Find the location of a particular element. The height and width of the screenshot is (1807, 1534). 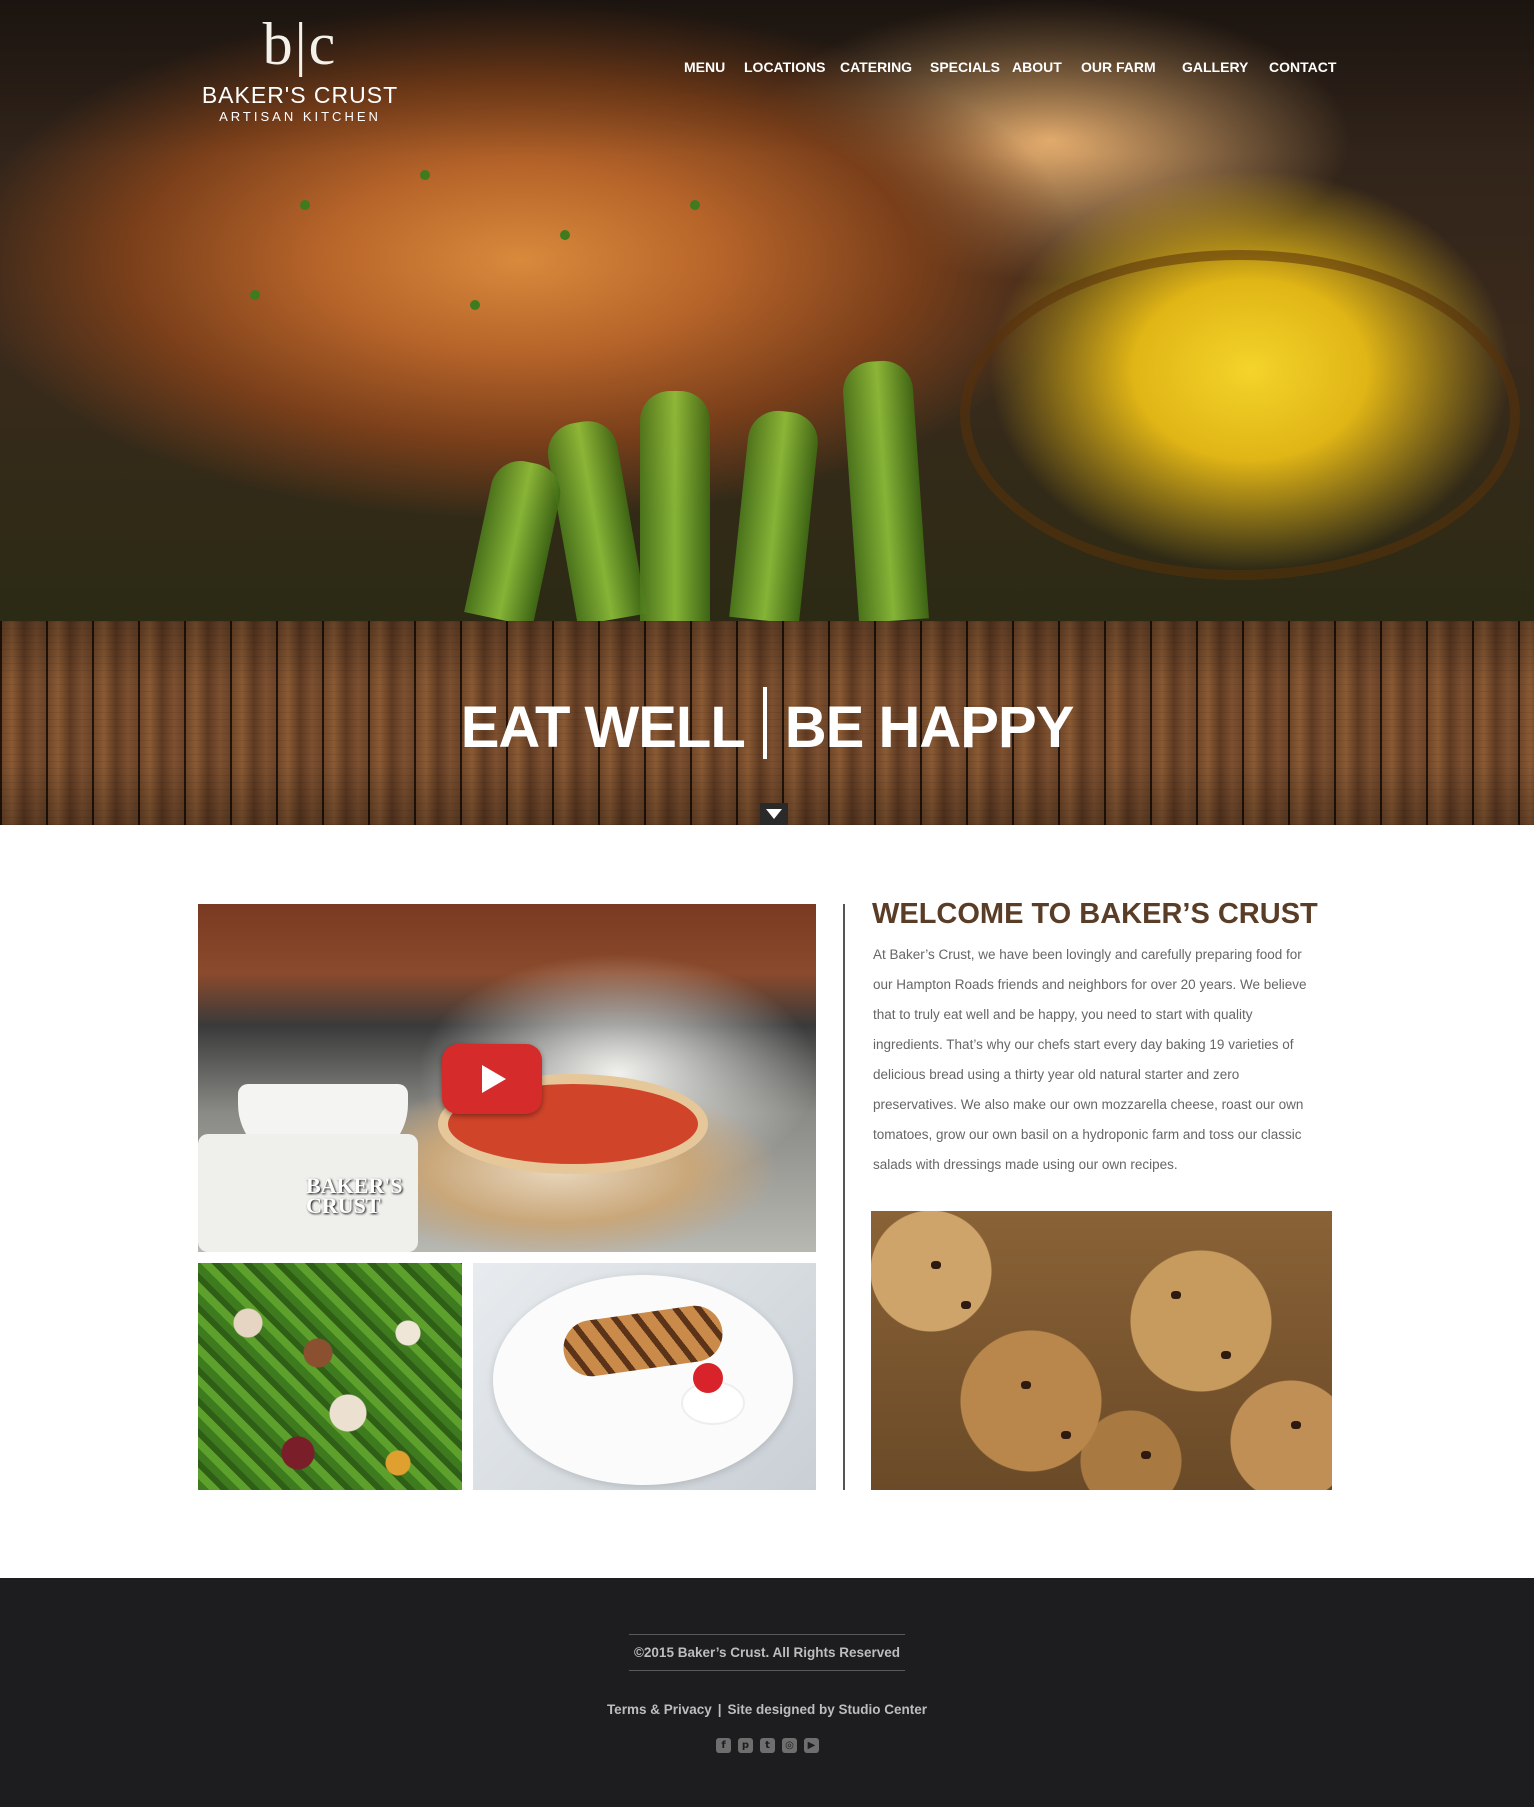

dessert-photo is located at coordinates (644, 1376).